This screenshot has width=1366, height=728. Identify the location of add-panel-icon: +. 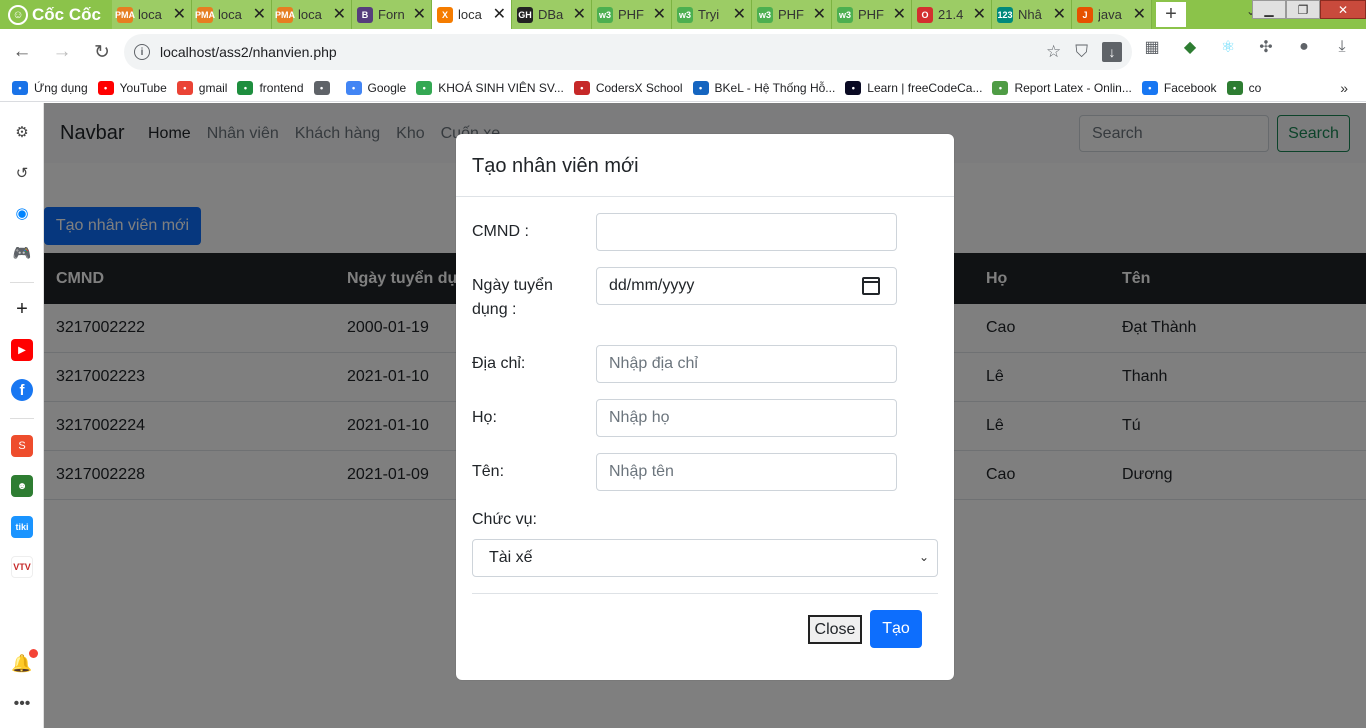
(22, 309).